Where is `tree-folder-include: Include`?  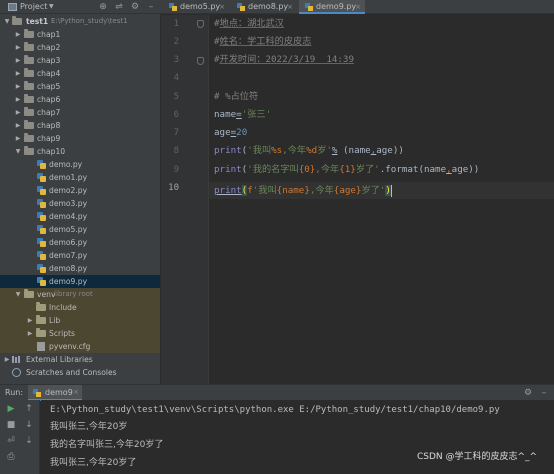 tree-folder-include: Include is located at coordinates (80, 307).